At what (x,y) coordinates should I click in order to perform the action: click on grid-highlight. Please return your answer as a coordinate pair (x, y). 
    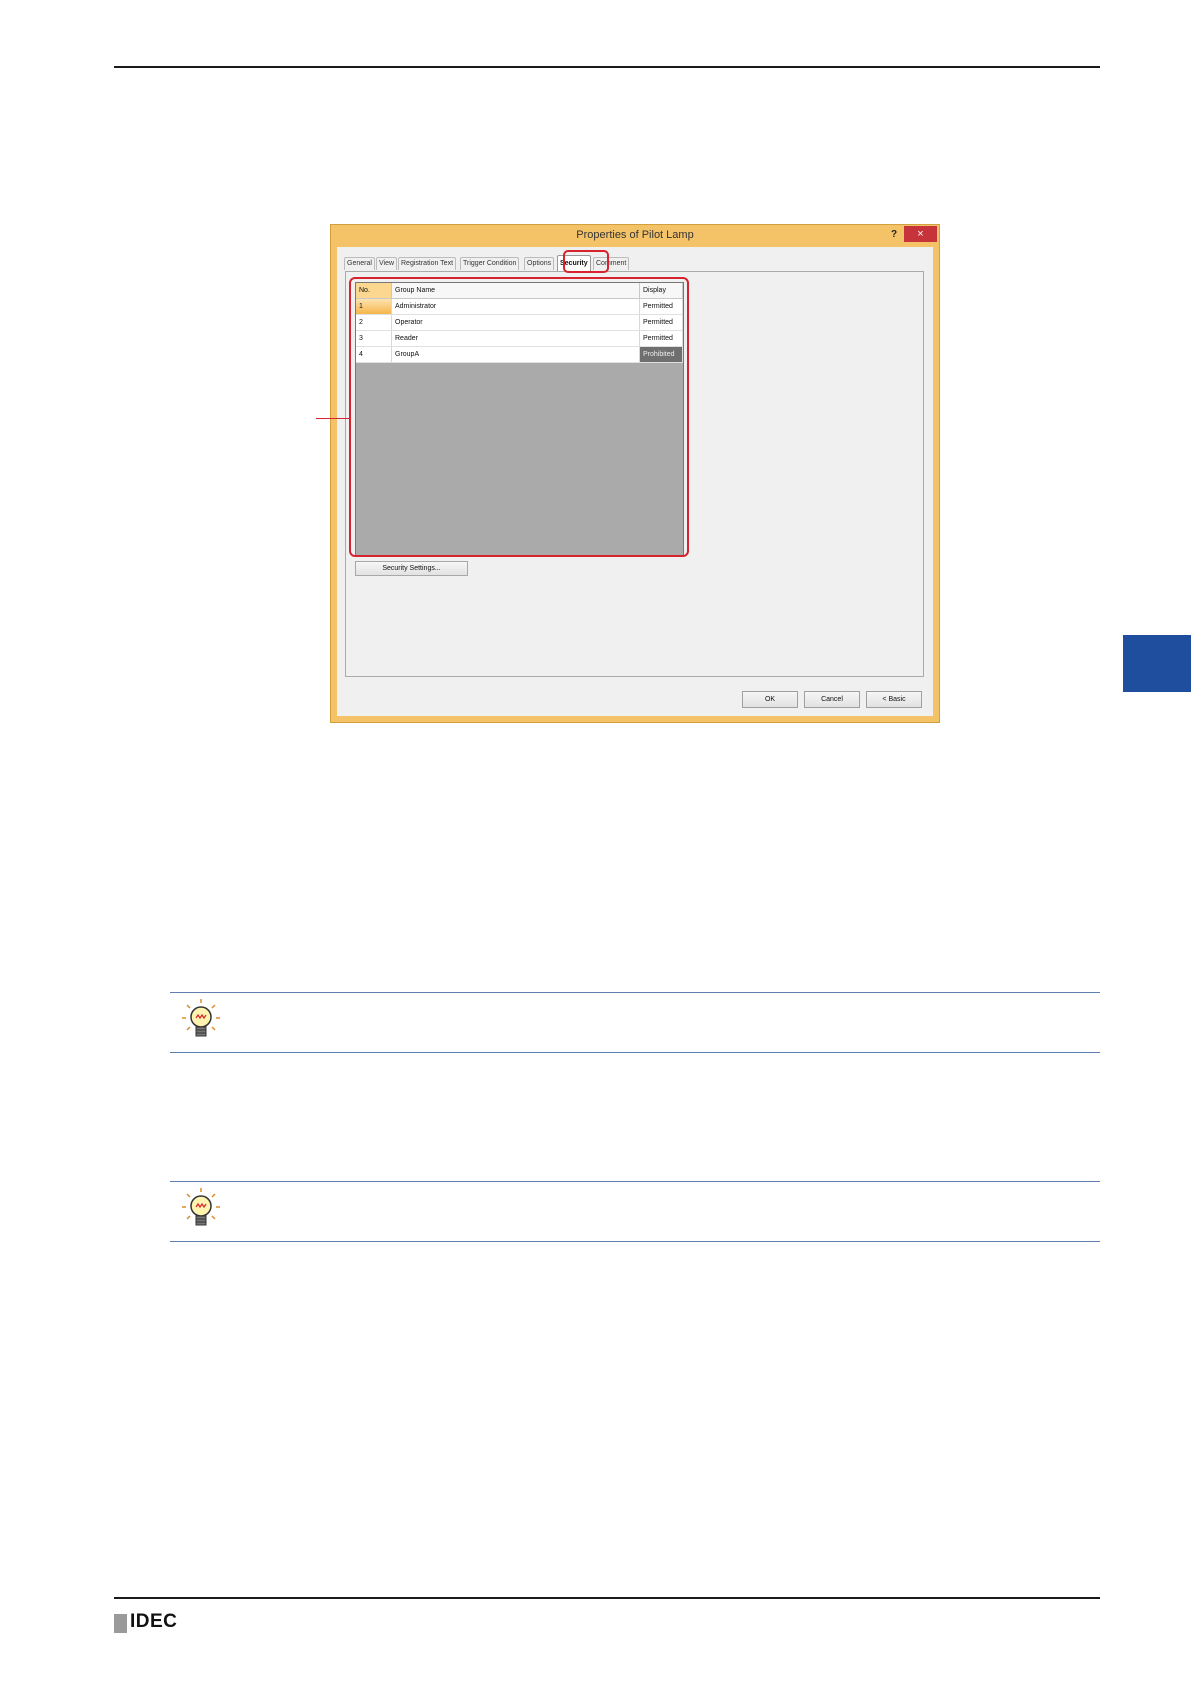
    Looking at the image, I should click on (519, 417).